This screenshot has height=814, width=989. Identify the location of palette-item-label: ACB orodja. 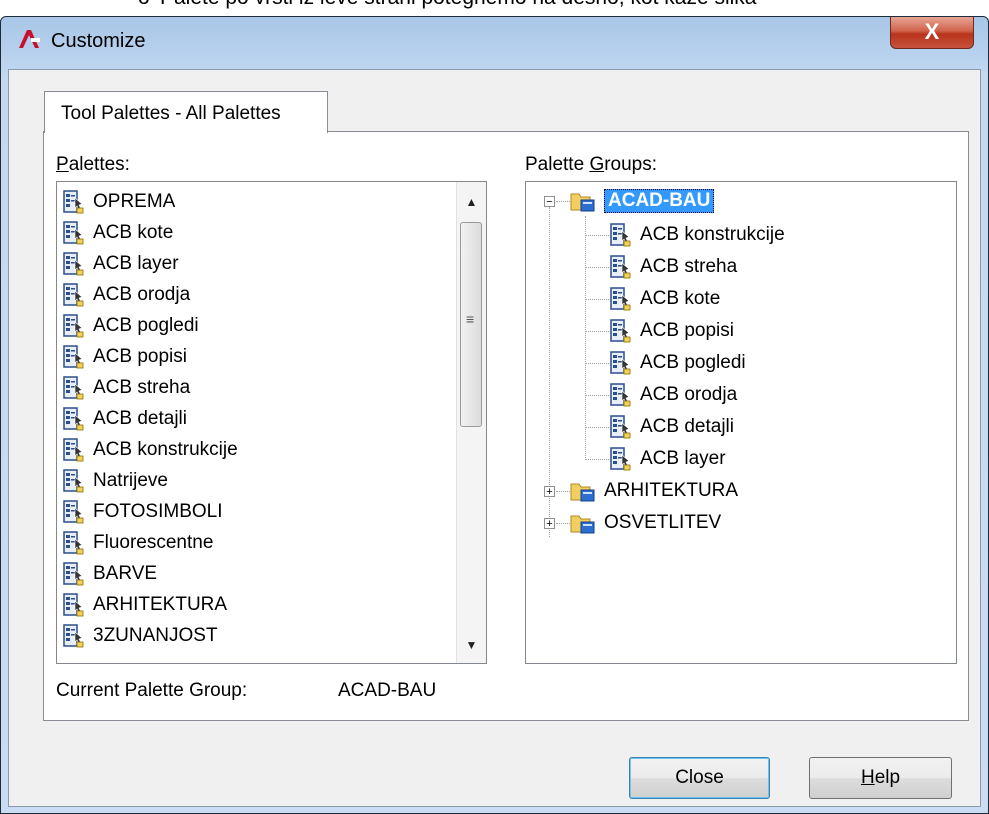
(142, 294).